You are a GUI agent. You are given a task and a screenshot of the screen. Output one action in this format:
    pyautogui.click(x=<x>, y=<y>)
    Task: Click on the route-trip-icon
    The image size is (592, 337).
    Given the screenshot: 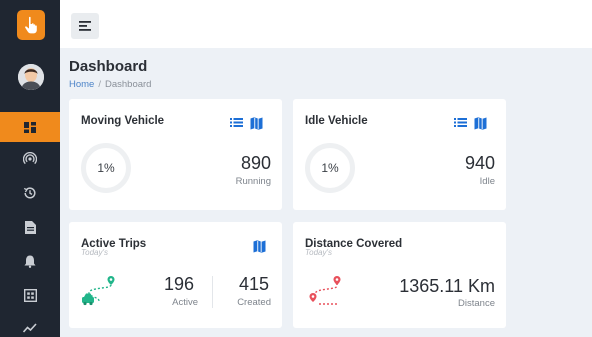 What is the action you would take?
    pyautogui.click(x=98, y=291)
    